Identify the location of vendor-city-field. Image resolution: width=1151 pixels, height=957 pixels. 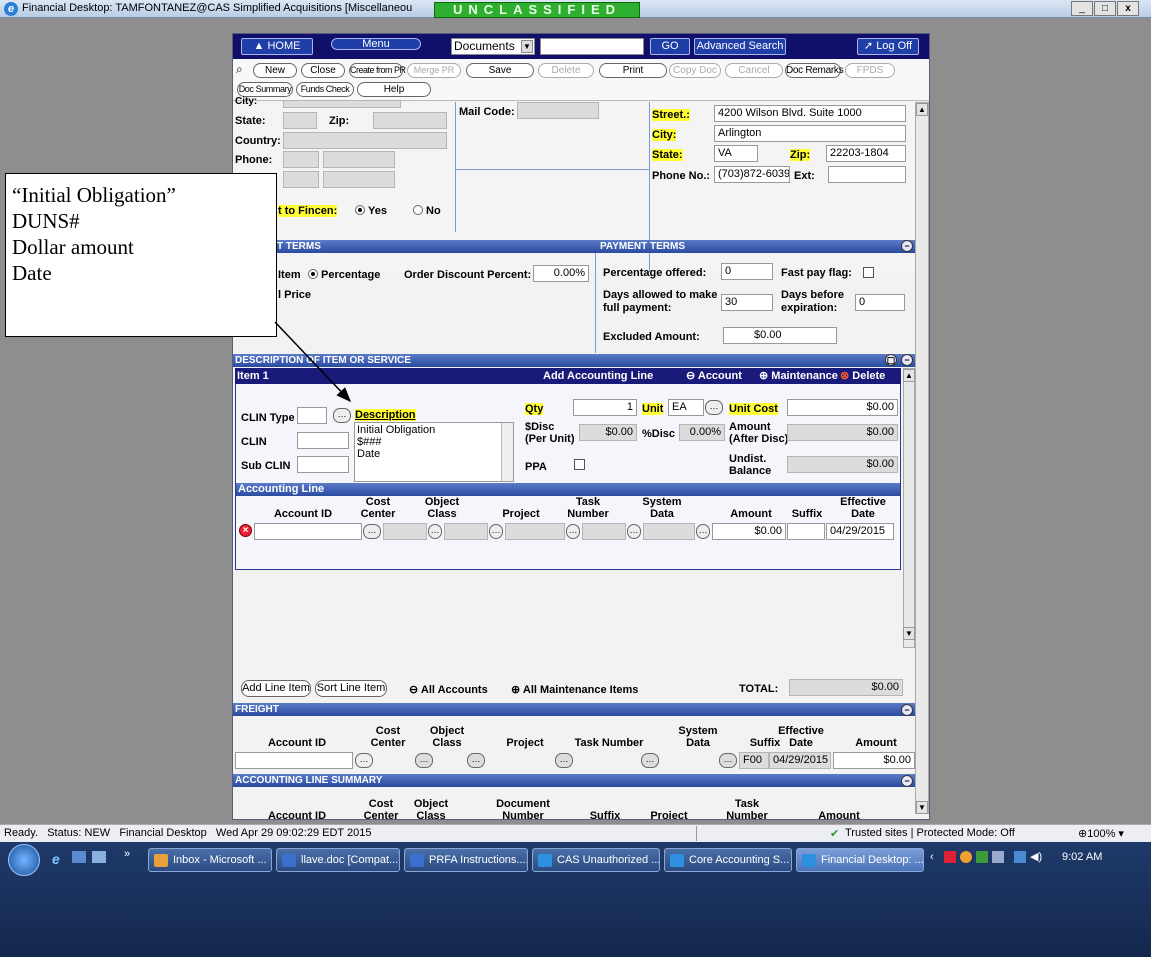
(342, 104).